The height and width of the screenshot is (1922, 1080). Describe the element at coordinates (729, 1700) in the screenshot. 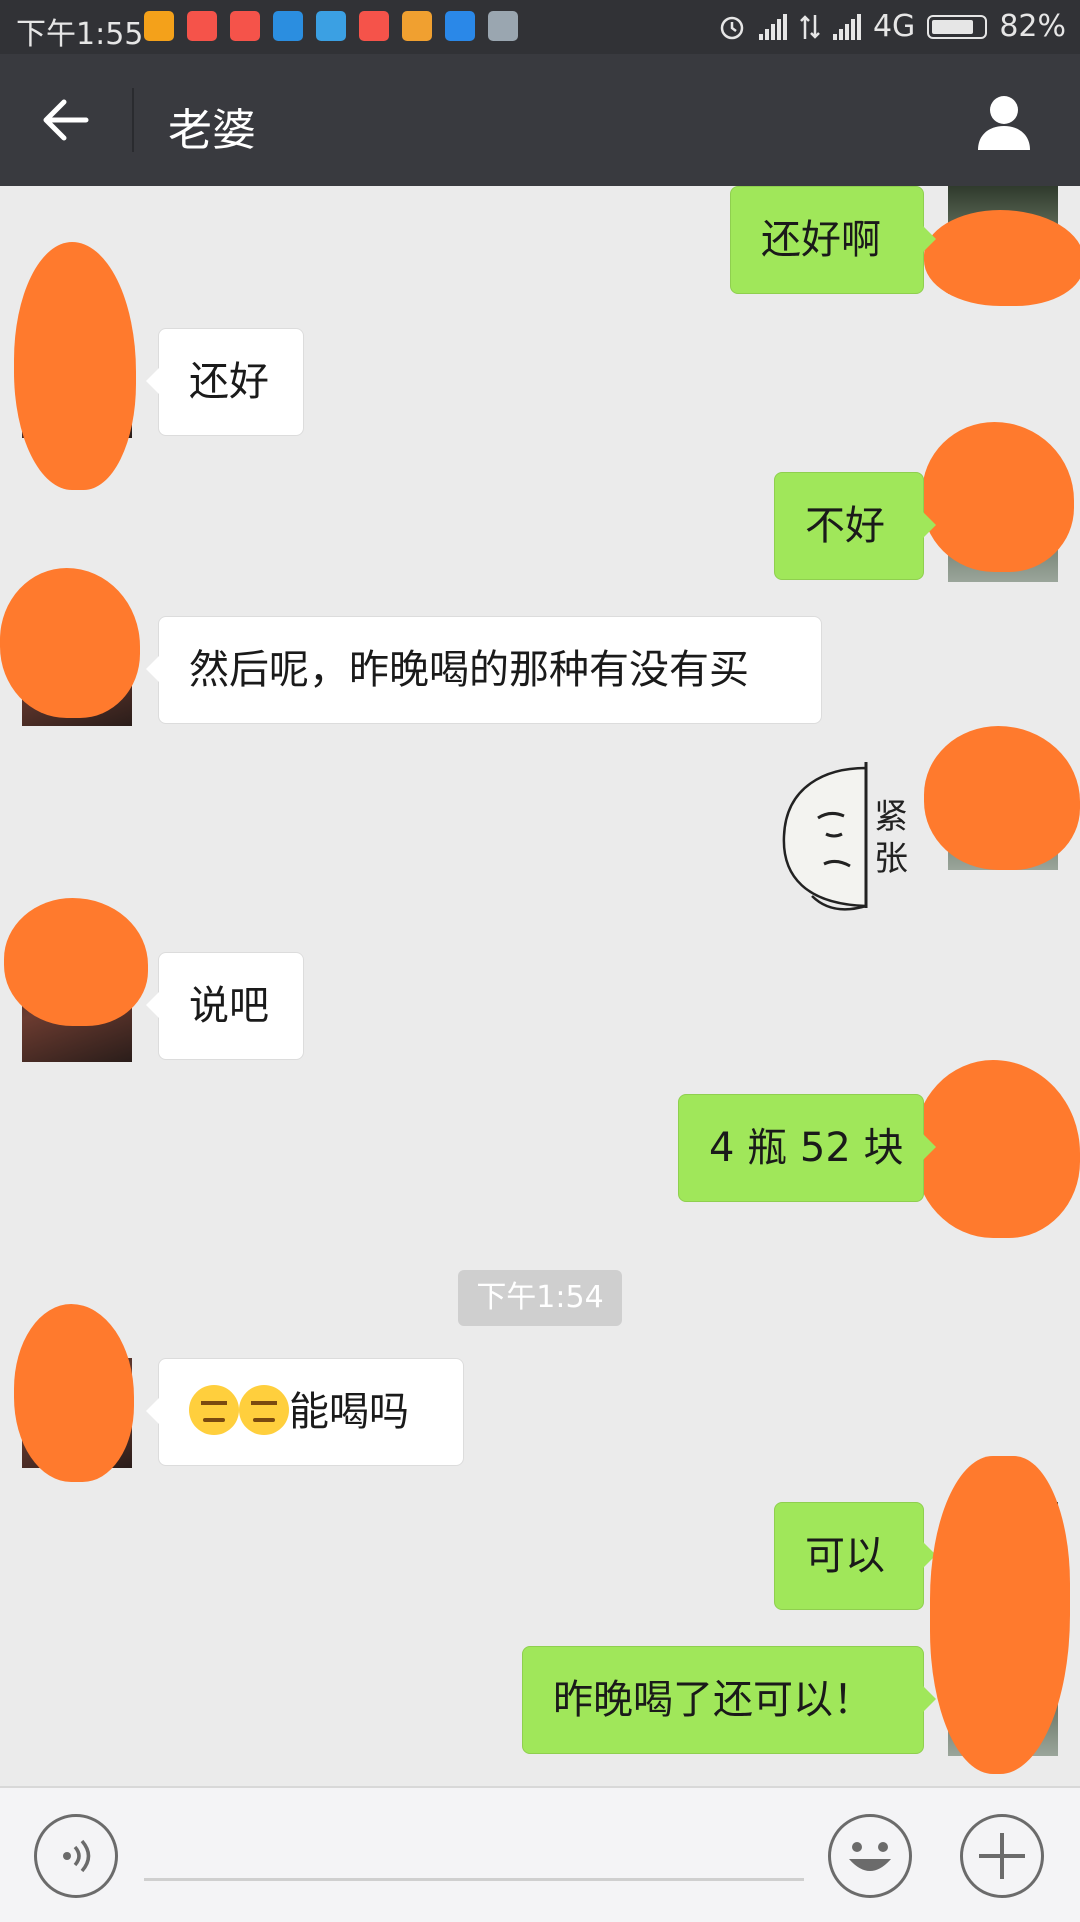

I see `message-bubble-out: 昨晚喝了还可以！` at that location.